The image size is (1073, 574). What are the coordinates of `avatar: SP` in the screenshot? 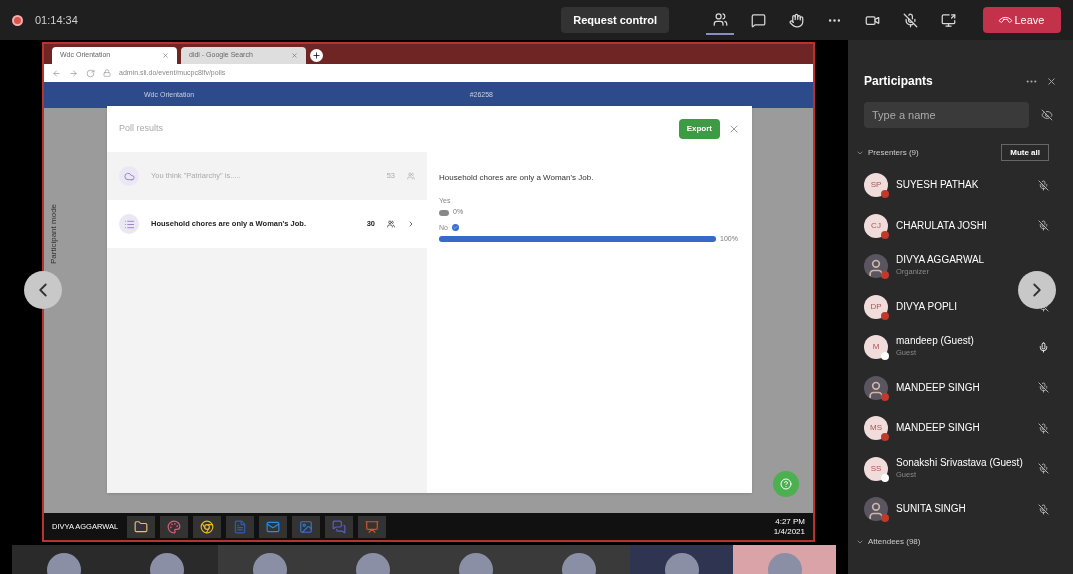 It's located at (876, 185).